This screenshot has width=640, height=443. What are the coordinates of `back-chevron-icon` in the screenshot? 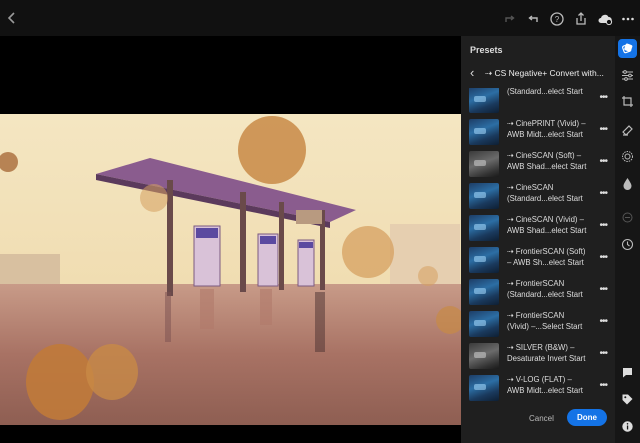 It's located at (12, 18).